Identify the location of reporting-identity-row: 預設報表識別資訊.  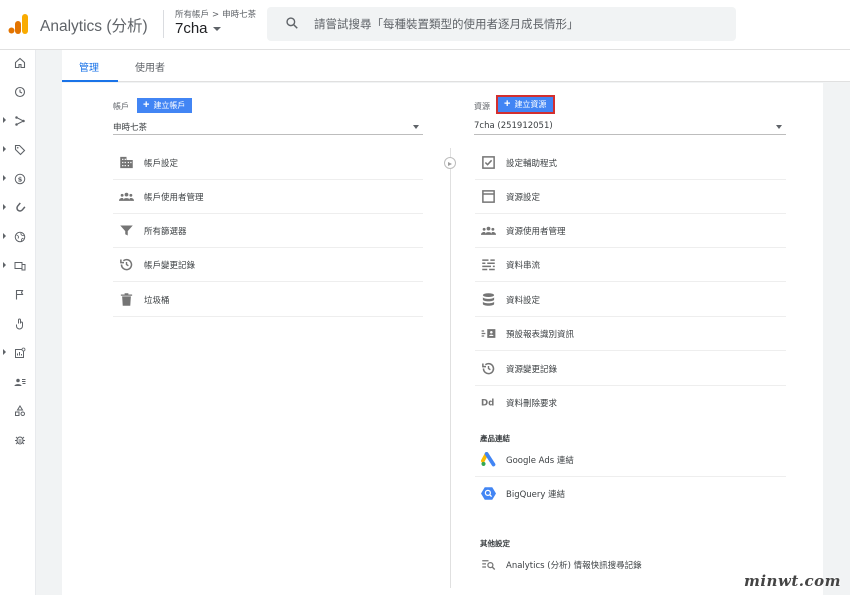
(630, 334).